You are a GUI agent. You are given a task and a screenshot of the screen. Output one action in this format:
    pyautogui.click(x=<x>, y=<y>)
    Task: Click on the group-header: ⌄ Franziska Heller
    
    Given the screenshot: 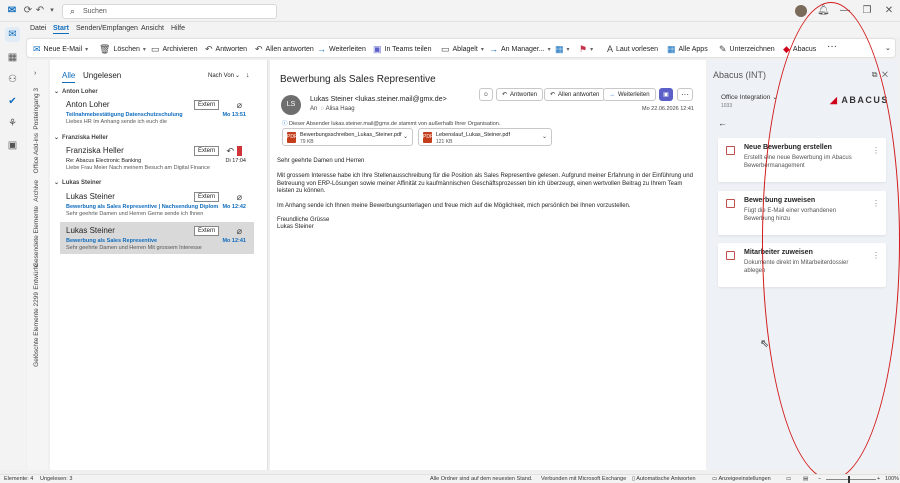 What is the action you would take?
    pyautogui.click(x=156, y=137)
    